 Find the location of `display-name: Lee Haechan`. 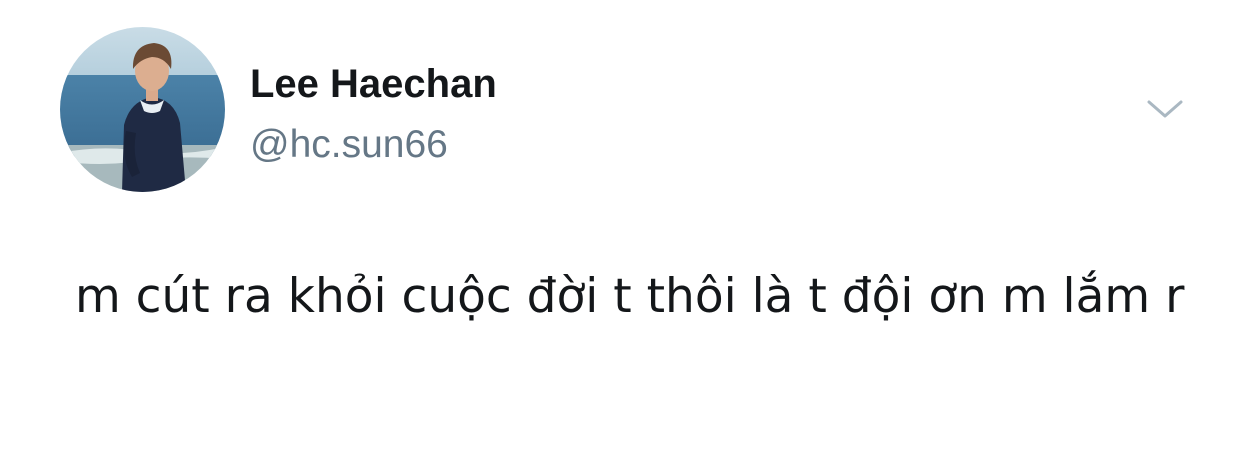

display-name: Lee Haechan is located at coordinates (373, 84).